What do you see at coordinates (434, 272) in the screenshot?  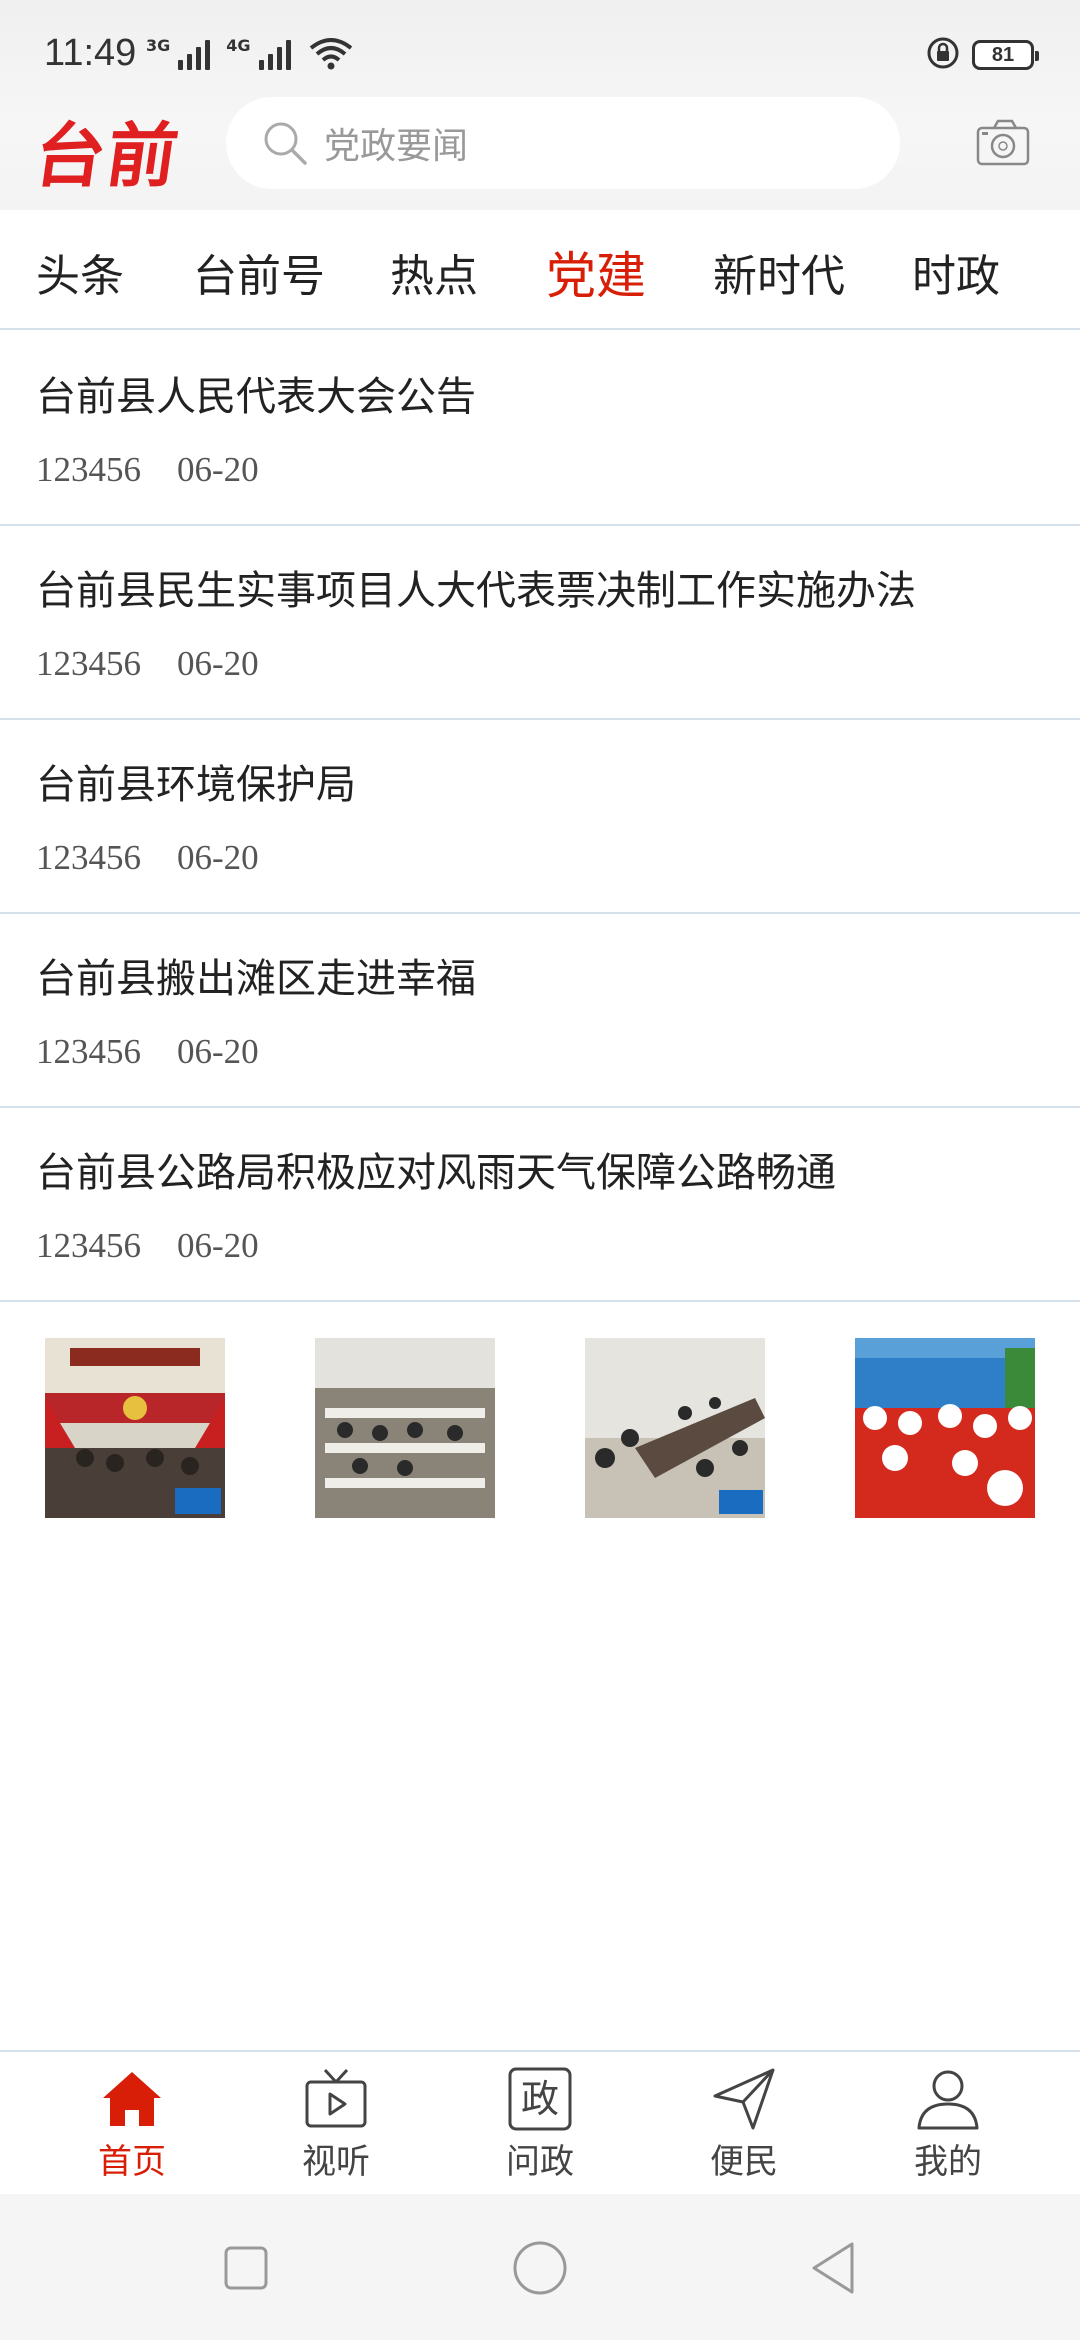 I see `tab-redian: 热点` at bounding box center [434, 272].